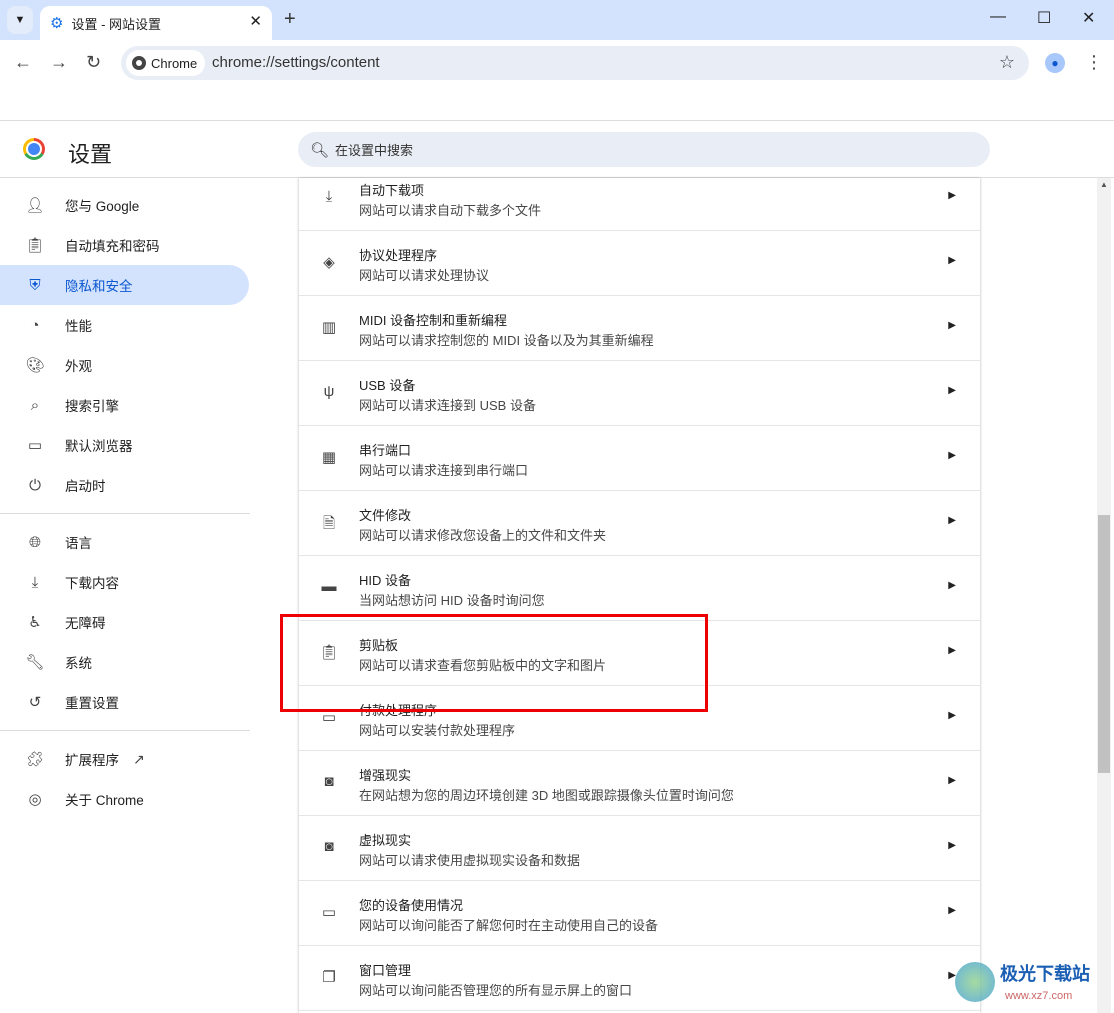 Image resolution: width=1114 pixels, height=1013 pixels. I want to click on reload-button: ↻, so click(93, 62).